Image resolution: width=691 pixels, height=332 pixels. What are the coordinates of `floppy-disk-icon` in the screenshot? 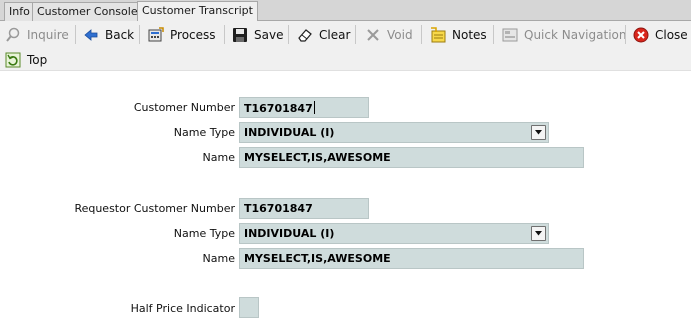 It's located at (240, 35).